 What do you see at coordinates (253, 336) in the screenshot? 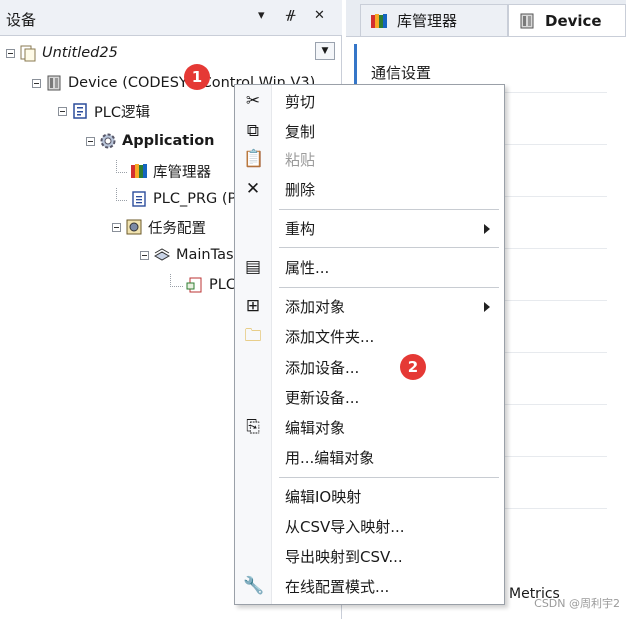
I see `folder-icon: 🗀` at bounding box center [253, 336].